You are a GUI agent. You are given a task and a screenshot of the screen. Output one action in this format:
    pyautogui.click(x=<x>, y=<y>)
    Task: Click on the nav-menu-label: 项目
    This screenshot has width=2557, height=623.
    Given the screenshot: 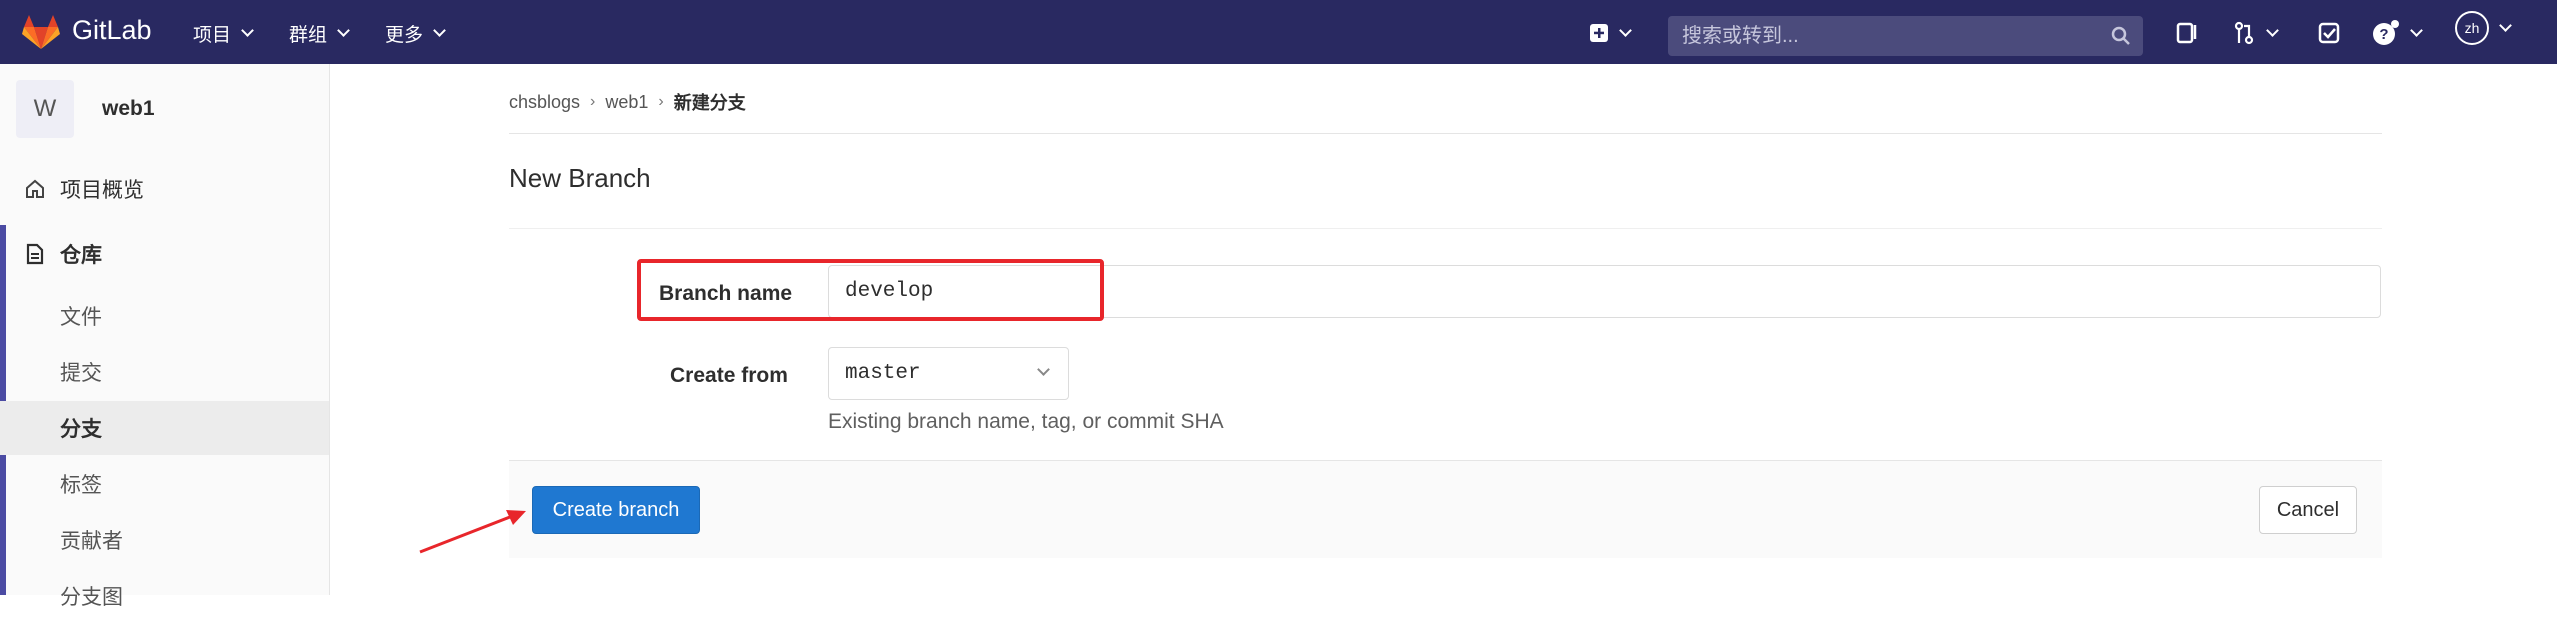 What is the action you would take?
    pyautogui.click(x=212, y=35)
    